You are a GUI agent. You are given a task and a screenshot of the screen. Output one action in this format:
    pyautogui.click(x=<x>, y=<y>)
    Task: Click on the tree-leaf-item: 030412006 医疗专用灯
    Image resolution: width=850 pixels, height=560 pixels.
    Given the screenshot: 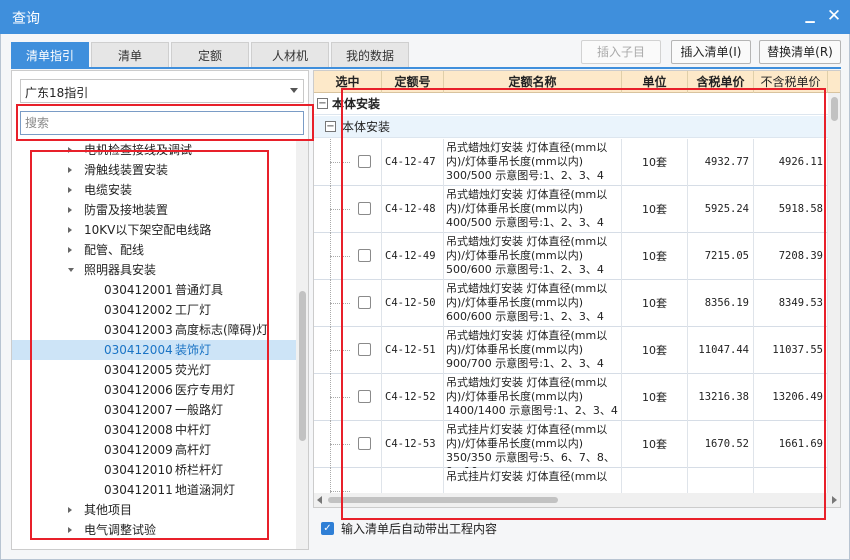 What is the action you would take?
    pyautogui.click(x=154, y=390)
    